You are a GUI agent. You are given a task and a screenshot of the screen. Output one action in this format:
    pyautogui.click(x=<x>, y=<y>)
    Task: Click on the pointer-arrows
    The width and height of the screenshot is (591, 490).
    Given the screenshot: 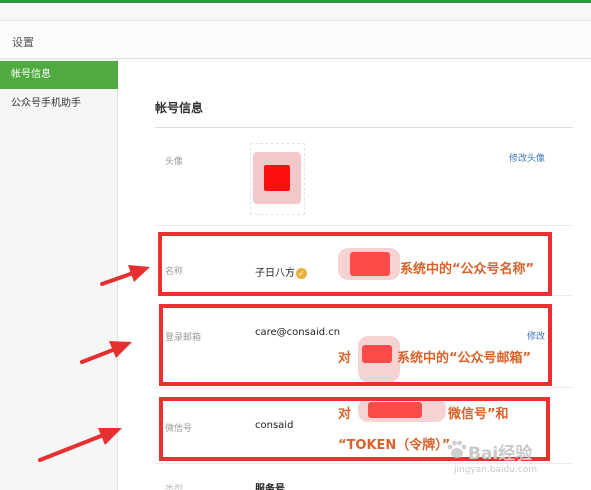 What is the action you would take?
    pyautogui.click(x=94, y=363)
    